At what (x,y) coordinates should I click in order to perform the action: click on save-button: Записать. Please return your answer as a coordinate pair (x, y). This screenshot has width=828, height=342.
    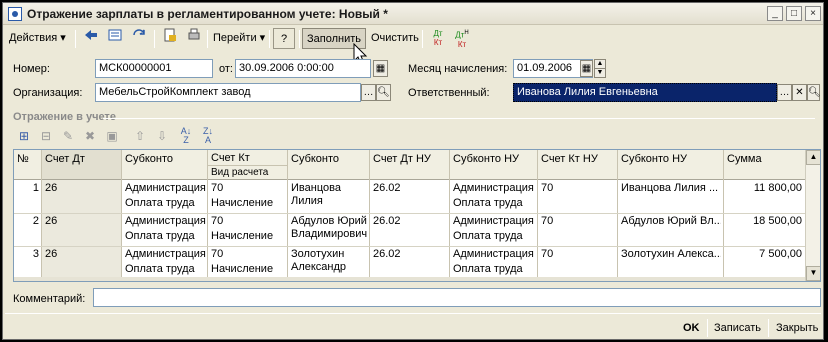
    Looking at the image, I should click on (737, 328).